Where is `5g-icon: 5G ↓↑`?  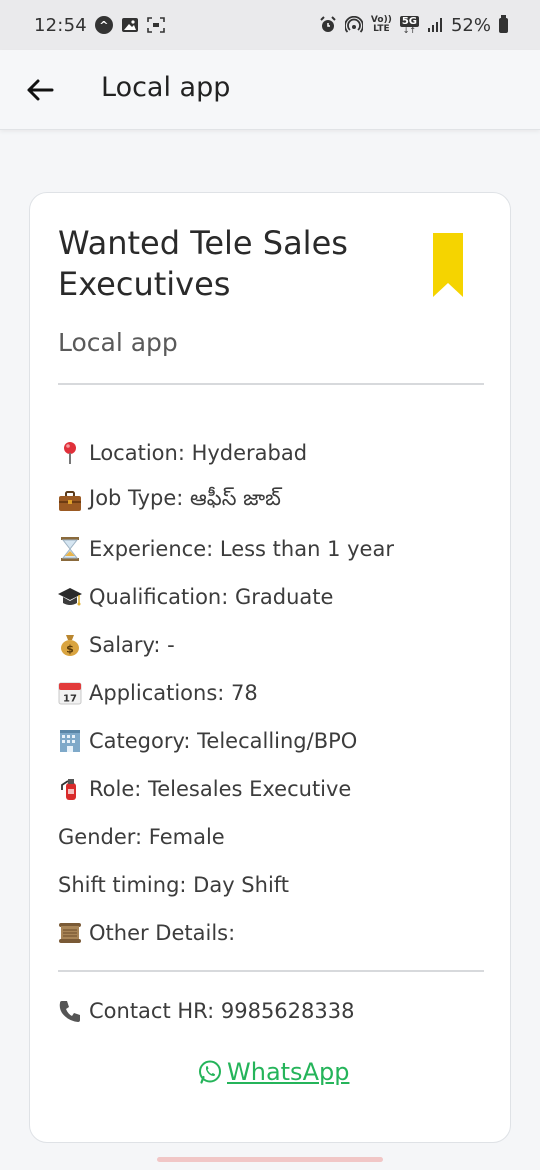
5g-icon: 5G ↓↑ is located at coordinates (409, 25).